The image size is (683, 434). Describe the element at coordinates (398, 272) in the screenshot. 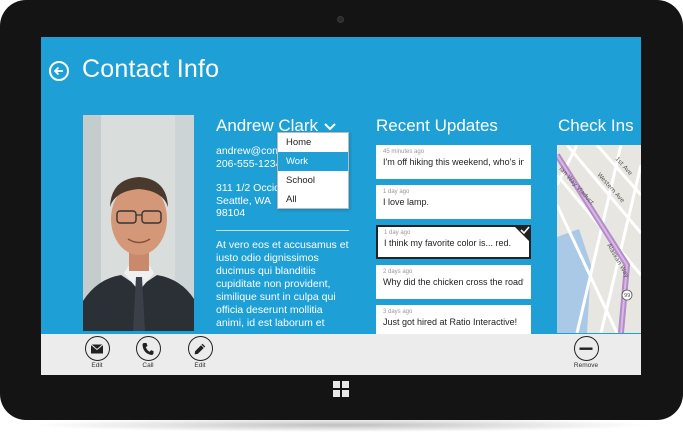

I see `update-time: 2 days ago` at that location.